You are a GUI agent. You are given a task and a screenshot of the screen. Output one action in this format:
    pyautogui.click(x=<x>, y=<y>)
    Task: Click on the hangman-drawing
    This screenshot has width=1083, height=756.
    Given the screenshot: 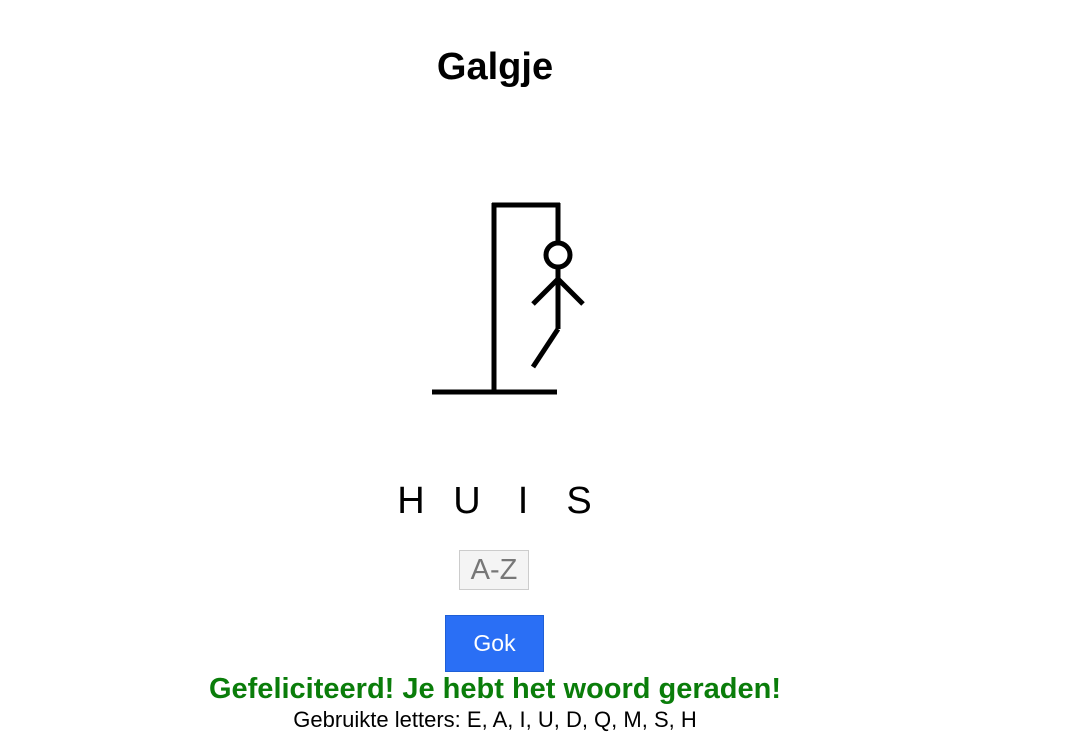 What is the action you would take?
    pyautogui.click(x=508, y=298)
    